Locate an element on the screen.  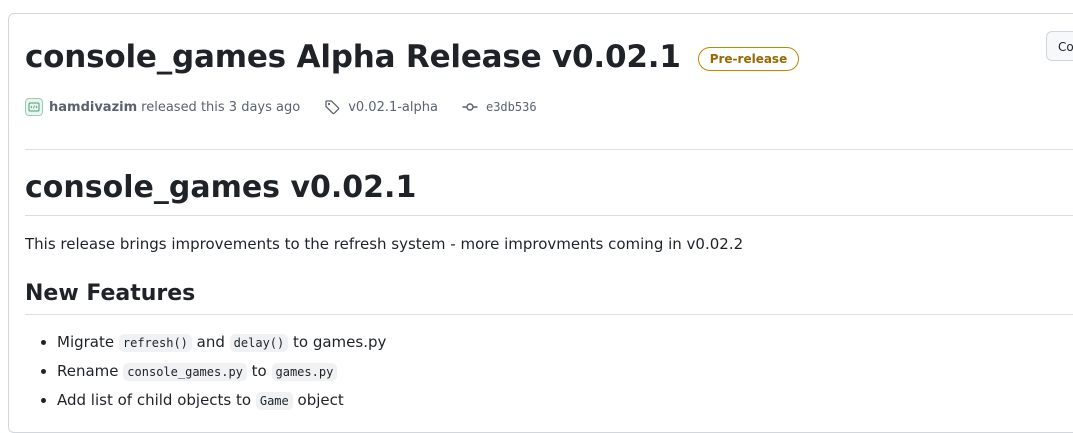
code-span: Game is located at coordinates (274, 401).